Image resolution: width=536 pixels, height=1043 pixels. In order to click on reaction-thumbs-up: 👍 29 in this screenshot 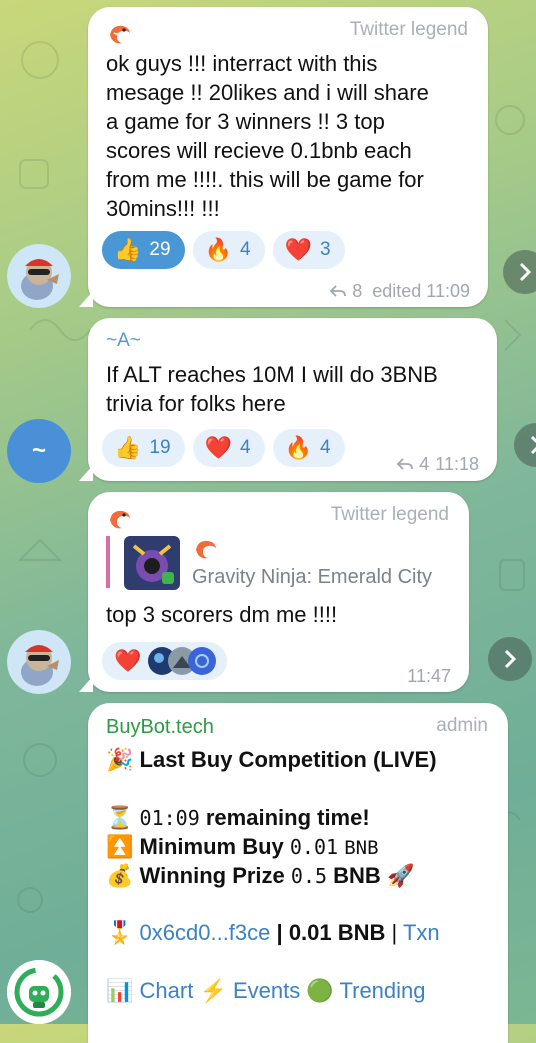, I will do `click(143, 250)`.